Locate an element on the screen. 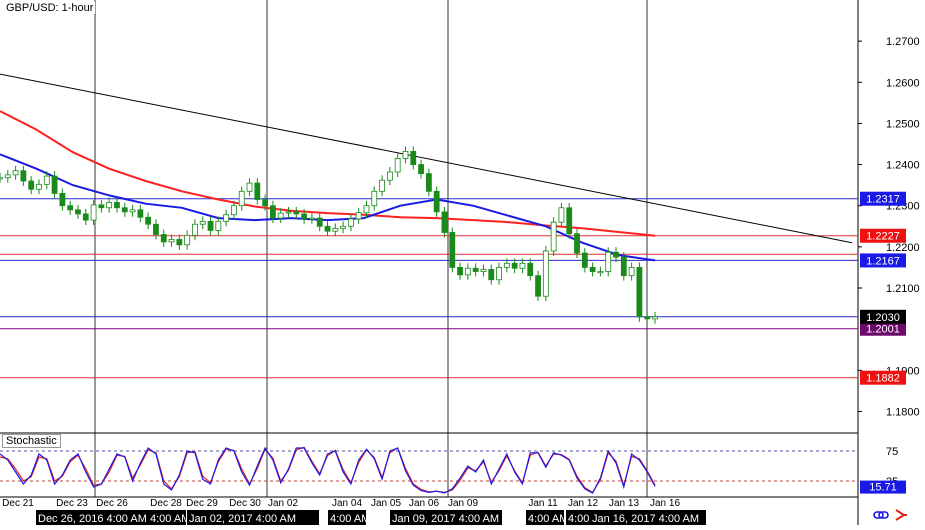  time-bar-label: Jan 09, 2017 4:00 AM is located at coordinates (445, 519).